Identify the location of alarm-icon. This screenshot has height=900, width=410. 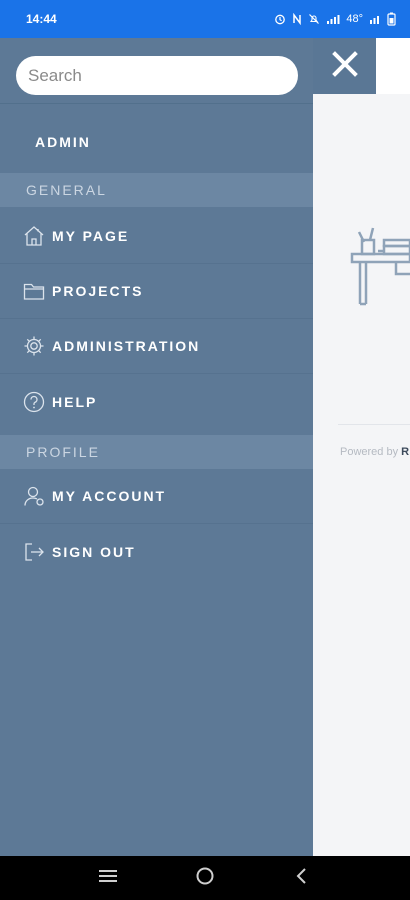
(280, 19).